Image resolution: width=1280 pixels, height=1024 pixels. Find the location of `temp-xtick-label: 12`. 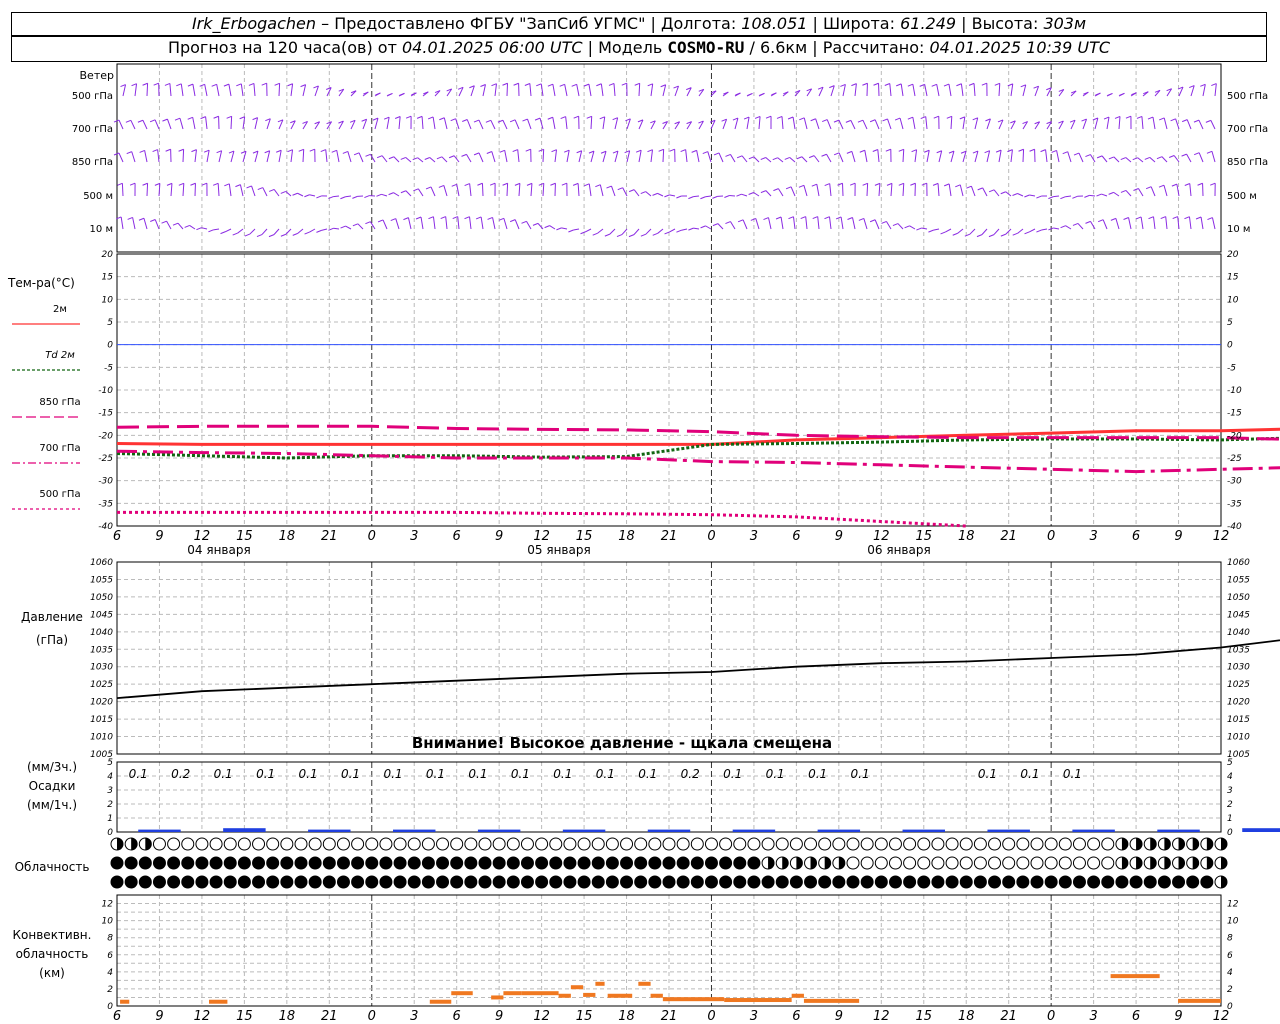

temp-xtick-label: 12 is located at coordinates (1221, 536).